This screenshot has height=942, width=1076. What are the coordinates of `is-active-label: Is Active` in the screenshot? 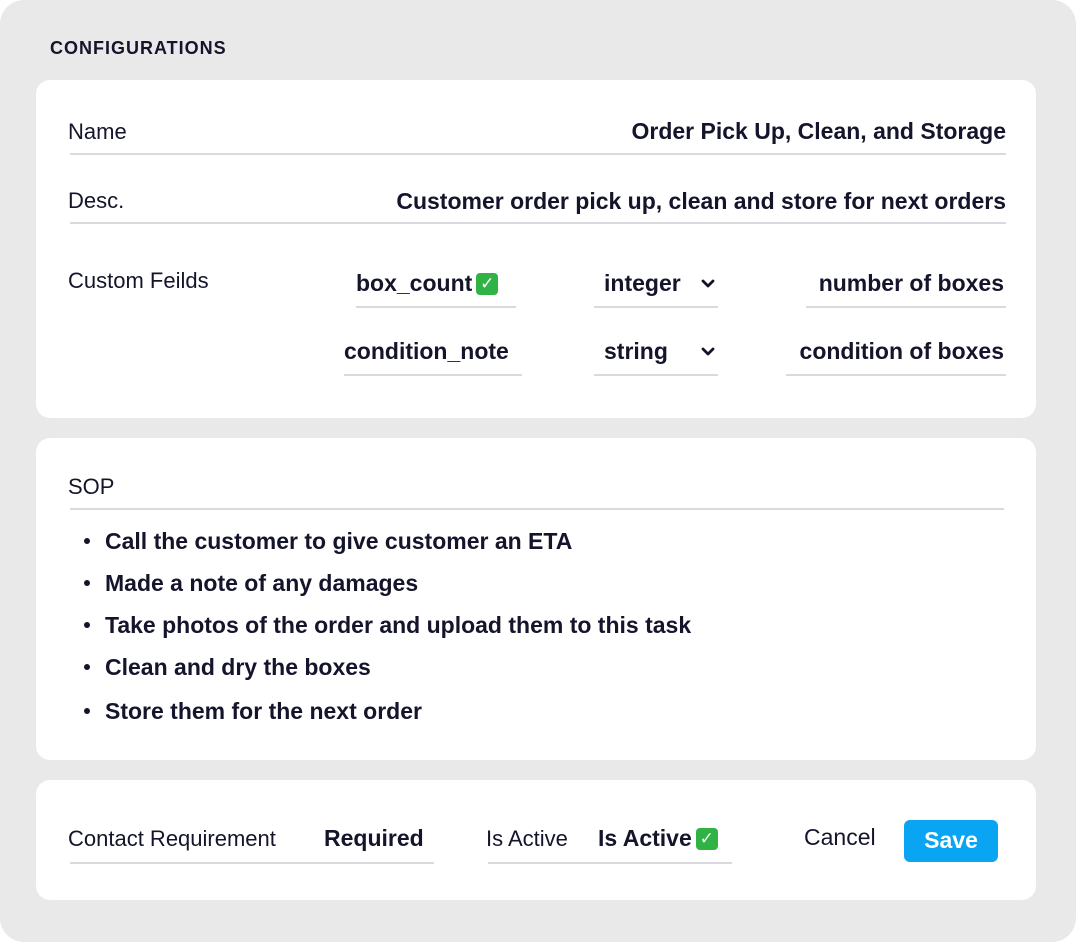 It's located at (527, 838).